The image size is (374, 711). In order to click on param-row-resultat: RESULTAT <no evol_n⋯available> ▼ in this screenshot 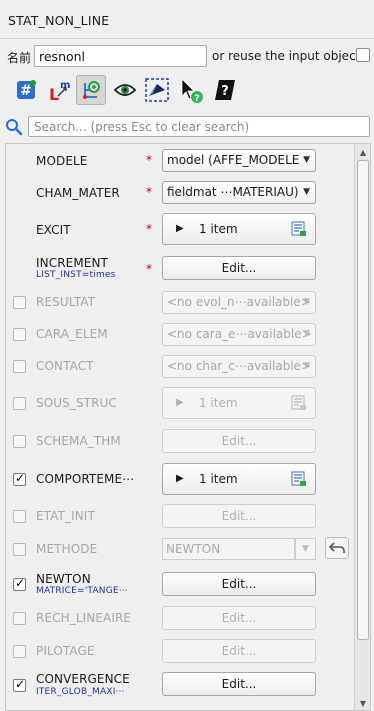, I will do `click(180, 302)`.